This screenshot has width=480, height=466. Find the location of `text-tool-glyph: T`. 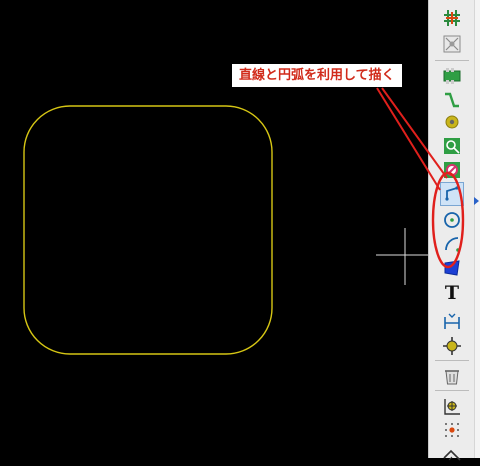

text-tool-glyph: T is located at coordinates (452, 293).